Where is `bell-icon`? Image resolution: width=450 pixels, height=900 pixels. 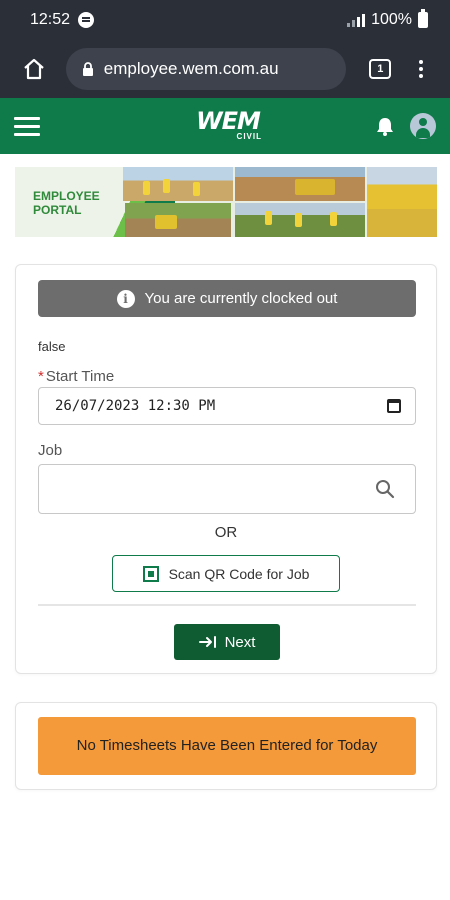 bell-icon is located at coordinates (385, 126).